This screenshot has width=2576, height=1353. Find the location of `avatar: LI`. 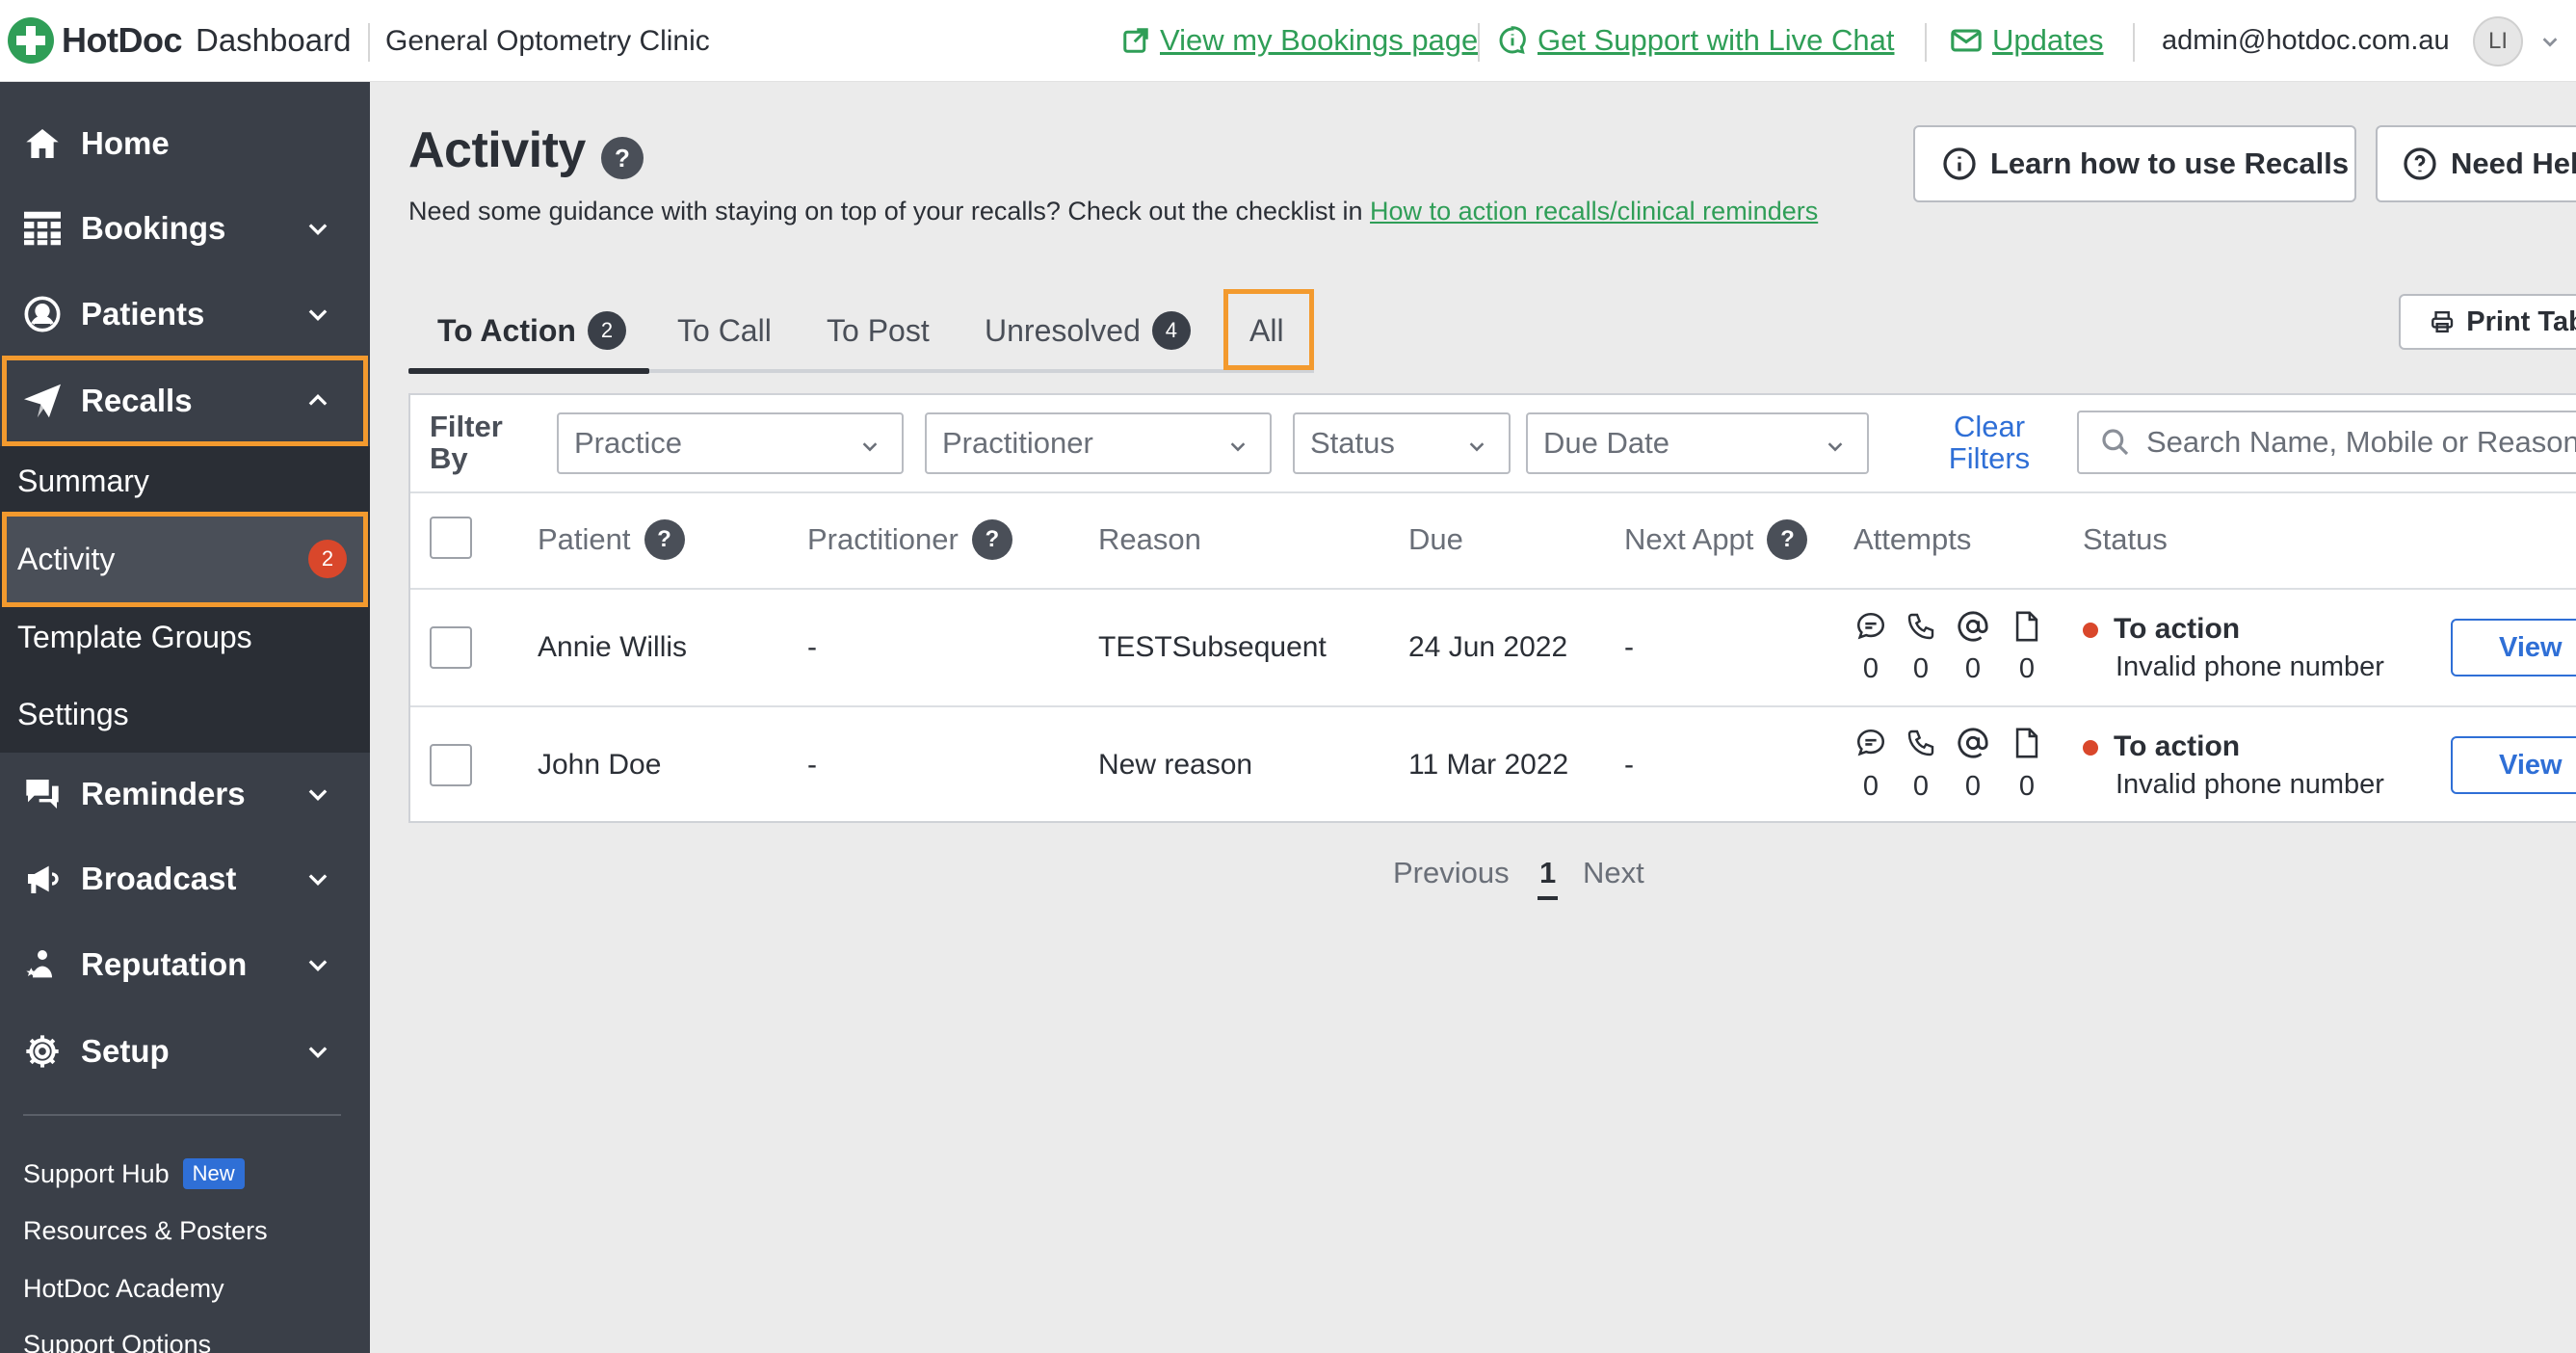

avatar: LI is located at coordinates (2498, 41).